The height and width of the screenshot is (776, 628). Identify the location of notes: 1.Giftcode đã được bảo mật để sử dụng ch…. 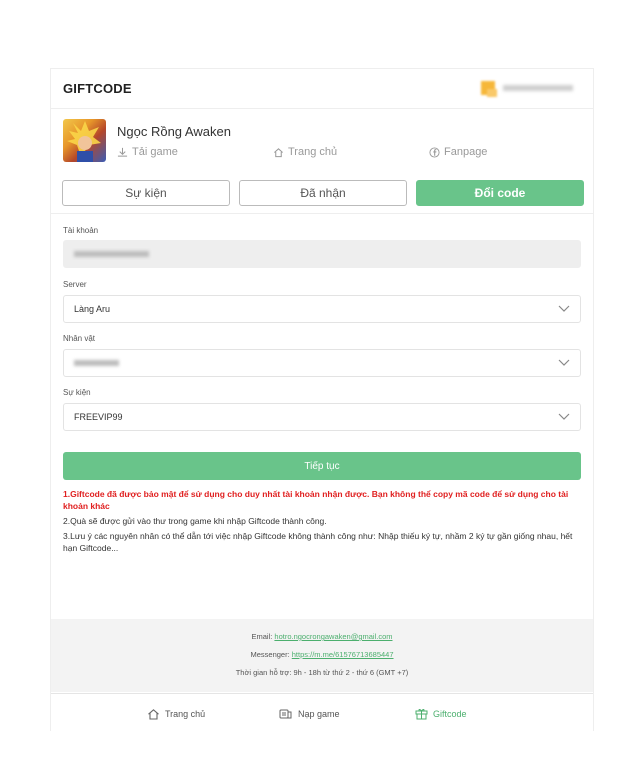
(323, 522).